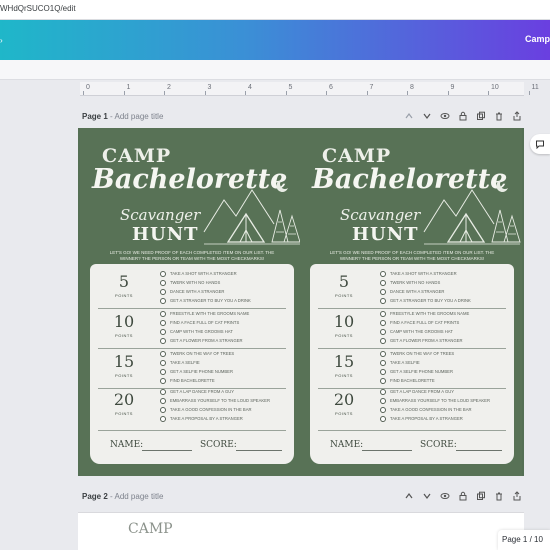 This screenshot has width=550, height=550. What do you see at coordinates (205, 322) in the screenshot?
I see `task-text: FIND A FACE FULL OF CAT PRINTS` at bounding box center [205, 322].